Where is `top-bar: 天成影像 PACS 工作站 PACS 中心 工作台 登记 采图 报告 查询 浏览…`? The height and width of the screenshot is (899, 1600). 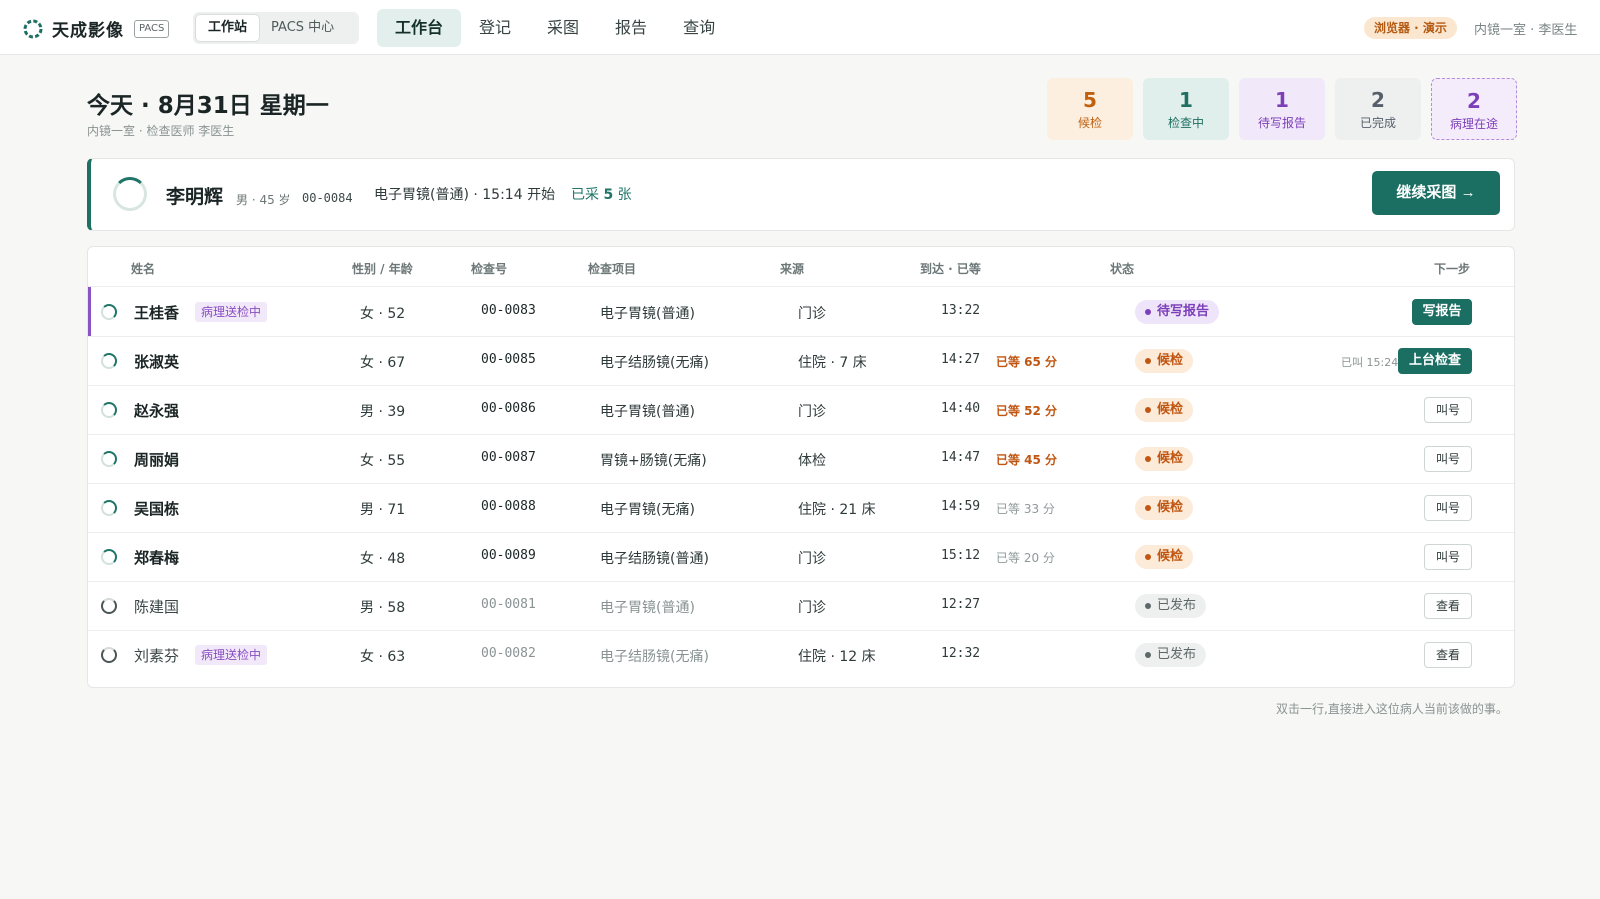
top-bar: 天成影像 PACS 工作站 PACS 中心 工作台 登记 采图 报告 查询 浏览… is located at coordinates (800, 27).